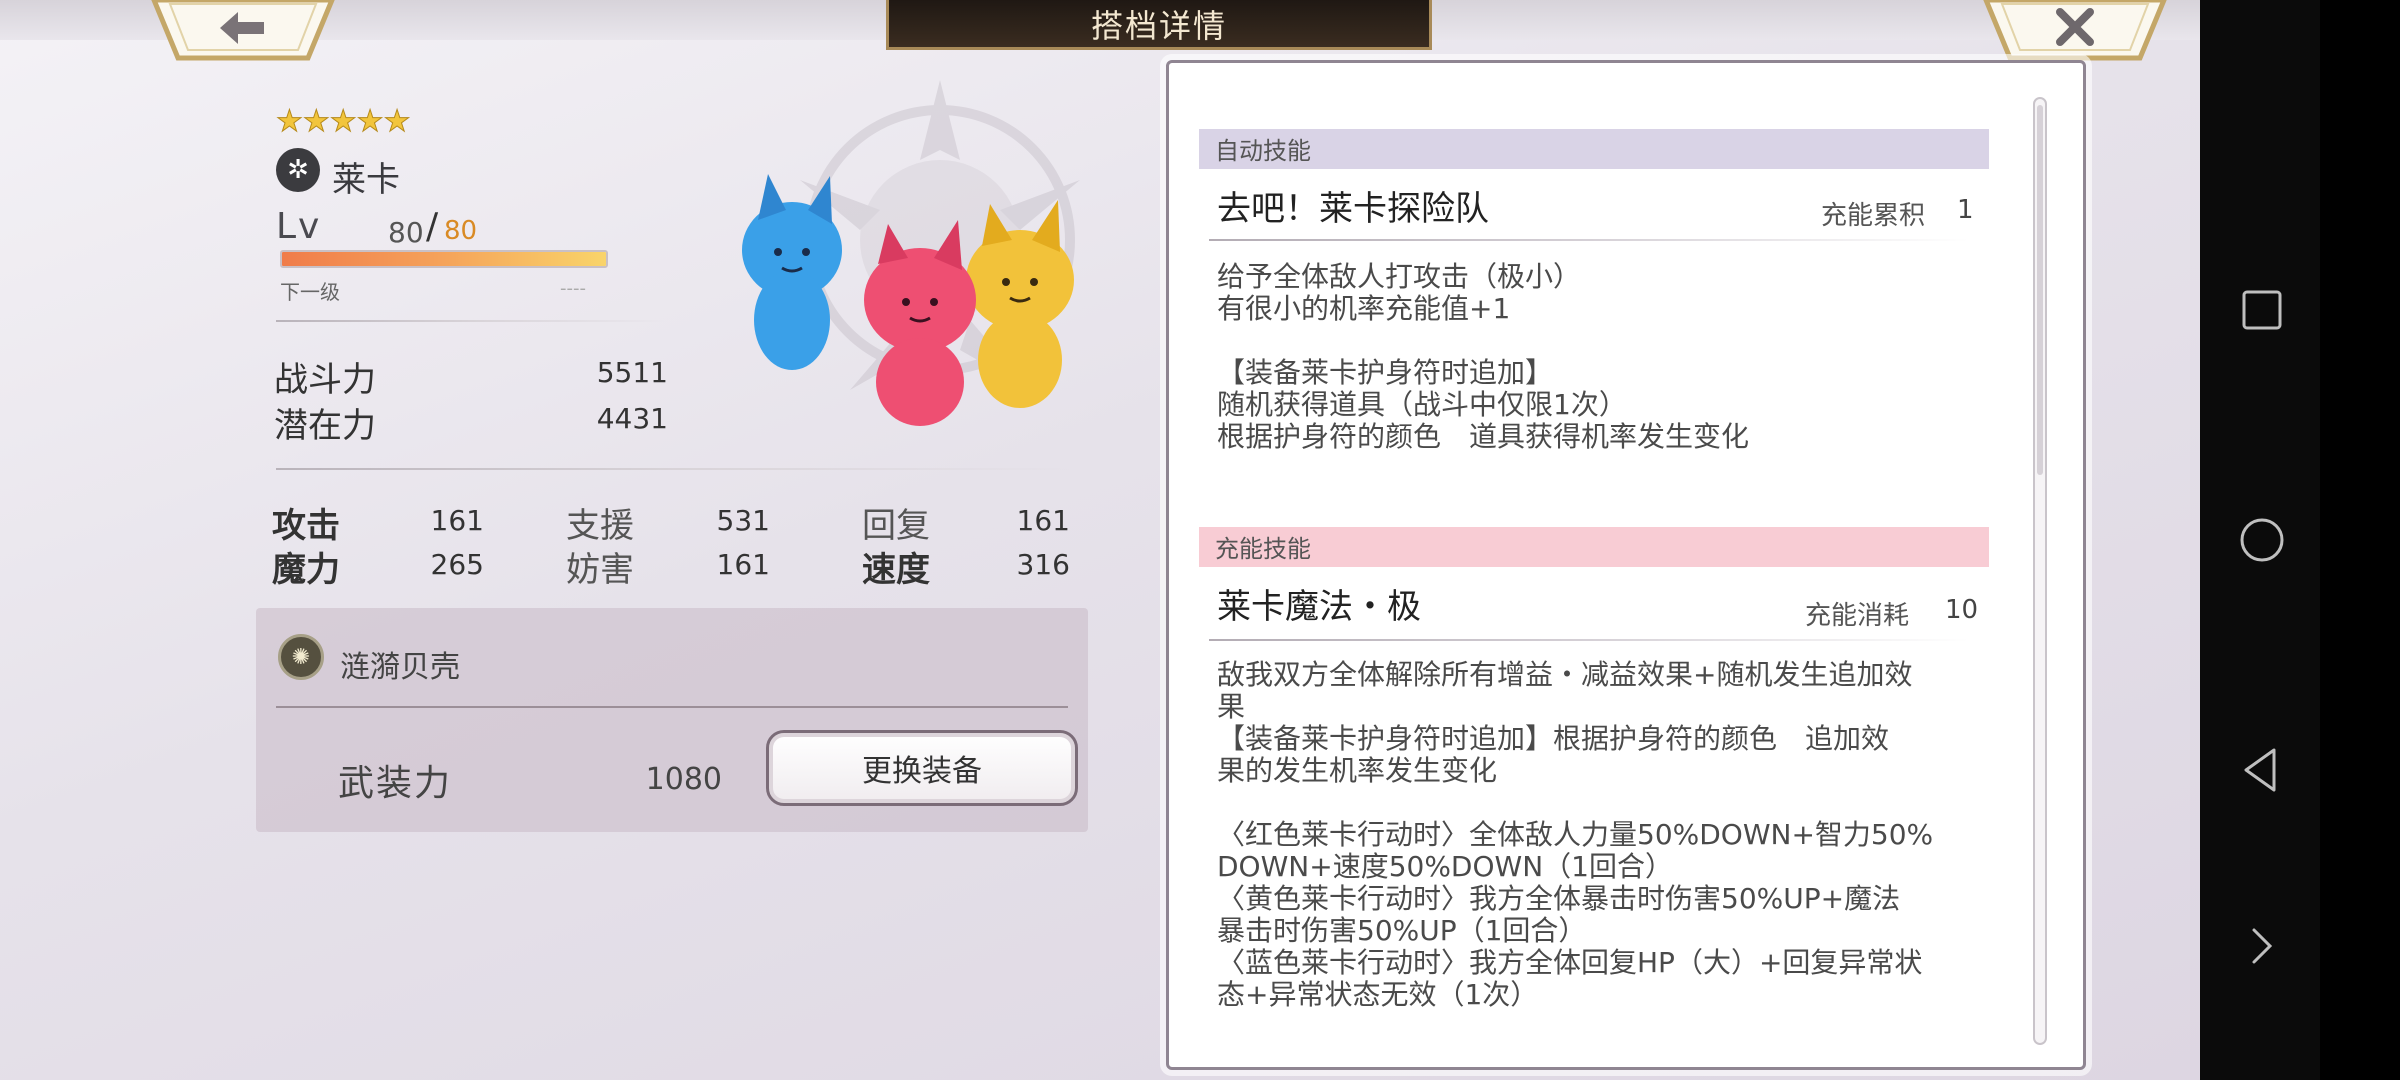 The width and height of the screenshot is (2400, 1080). I want to click on description-line: 根据护身符的颜色 道具获得机率发生变化, so click(1483, 436).